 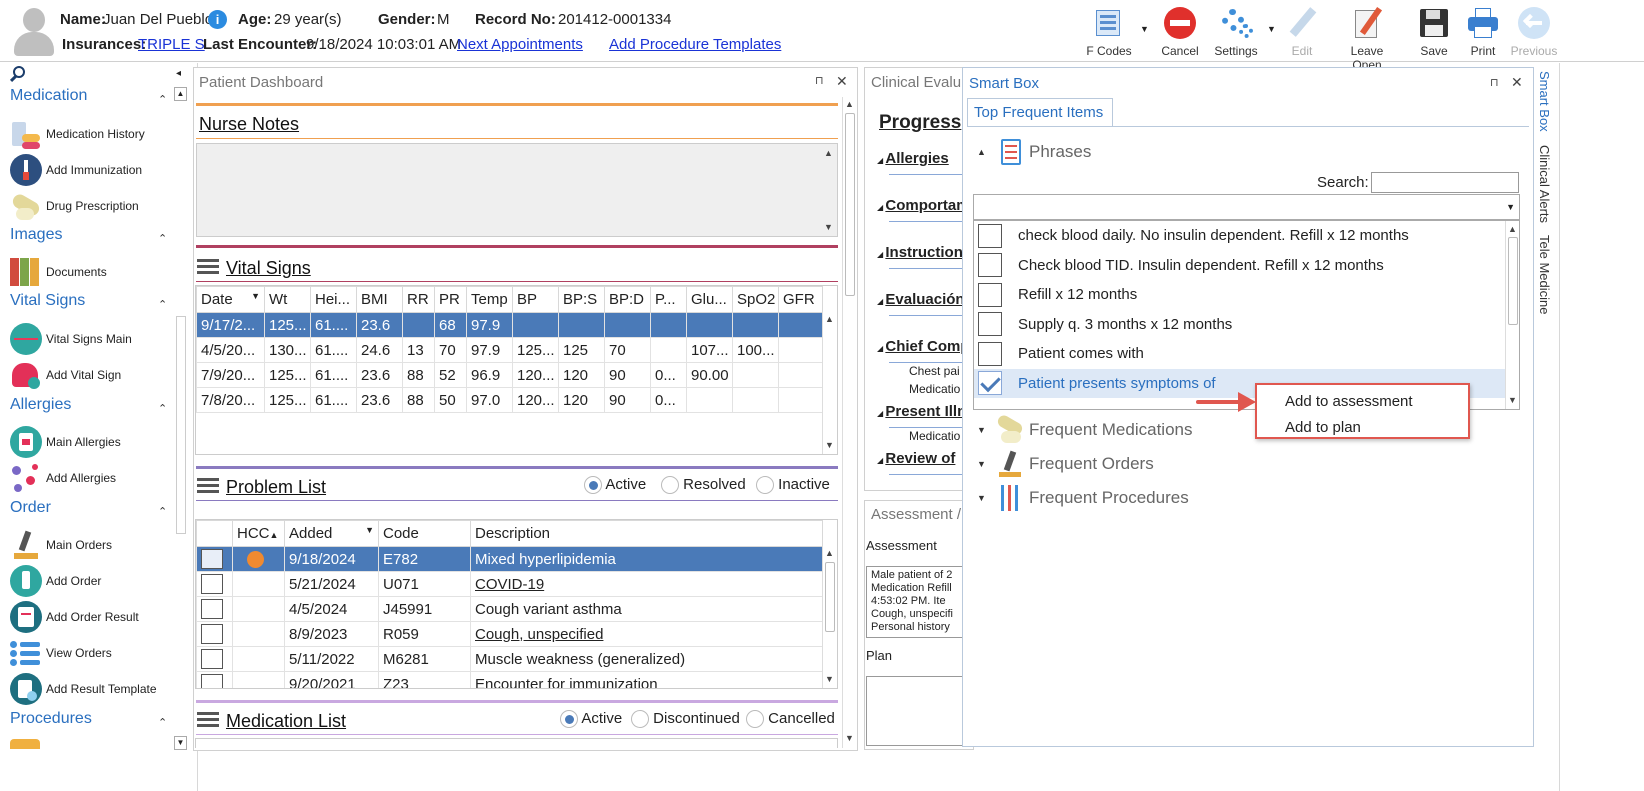 What do you see at coordinates (51, 719) in the screenshot?
I see `section-procedures: Procedures` at bounding box center [51, 719].